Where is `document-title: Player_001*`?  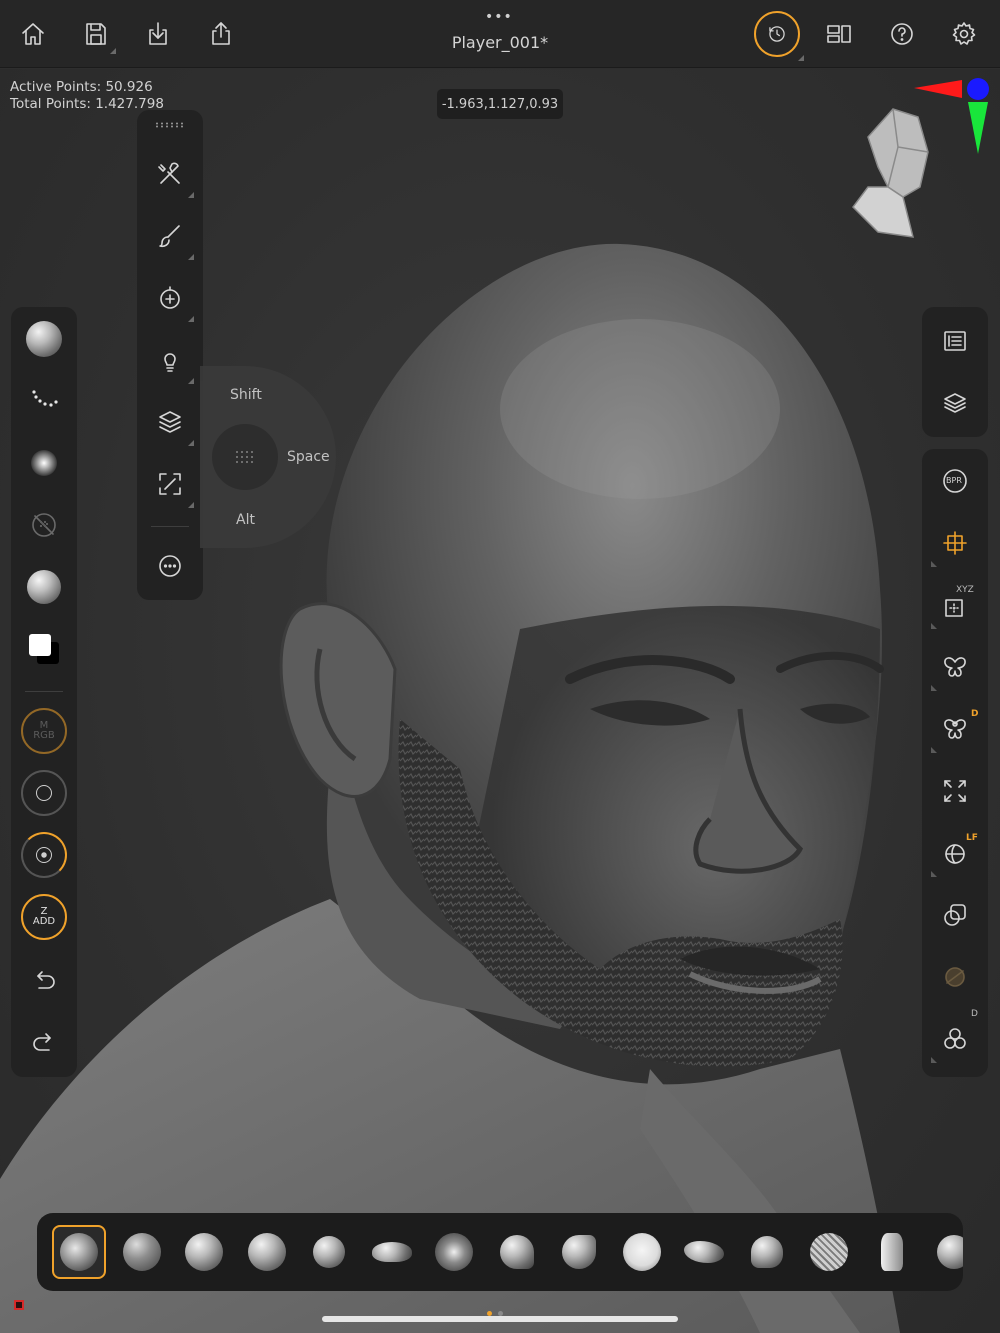 document-title: Player_001* is located at coordinates (500, 42).